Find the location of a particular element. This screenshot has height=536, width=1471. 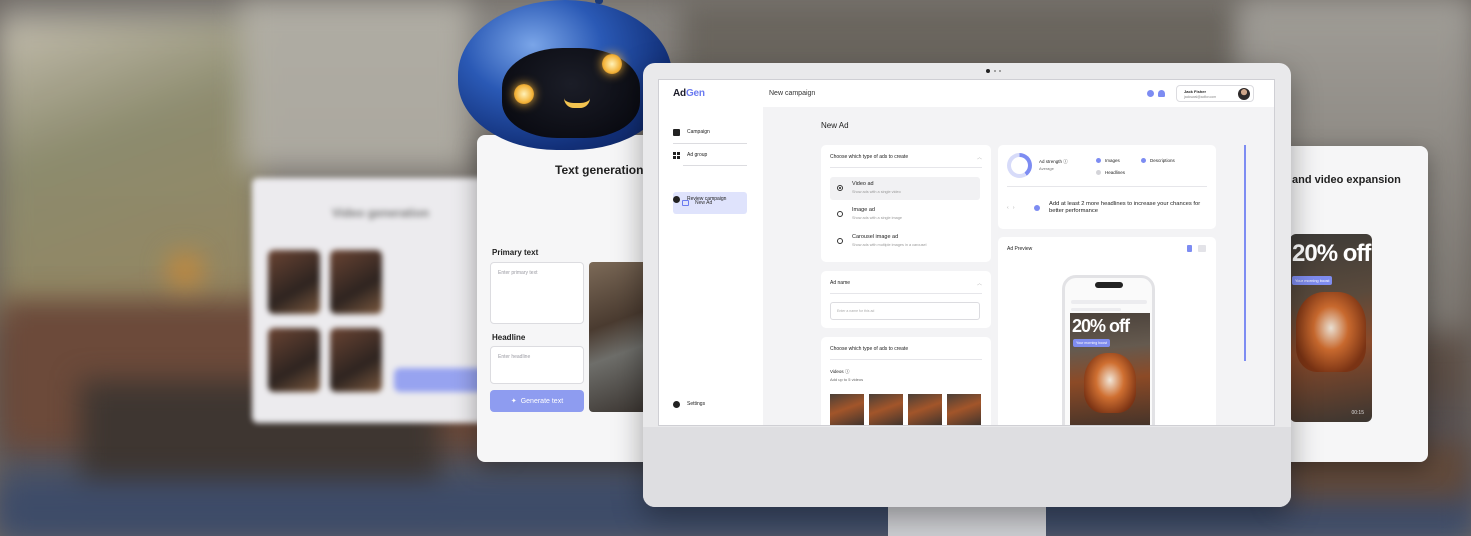

bell-icon is located at coordinates (1161, 93).